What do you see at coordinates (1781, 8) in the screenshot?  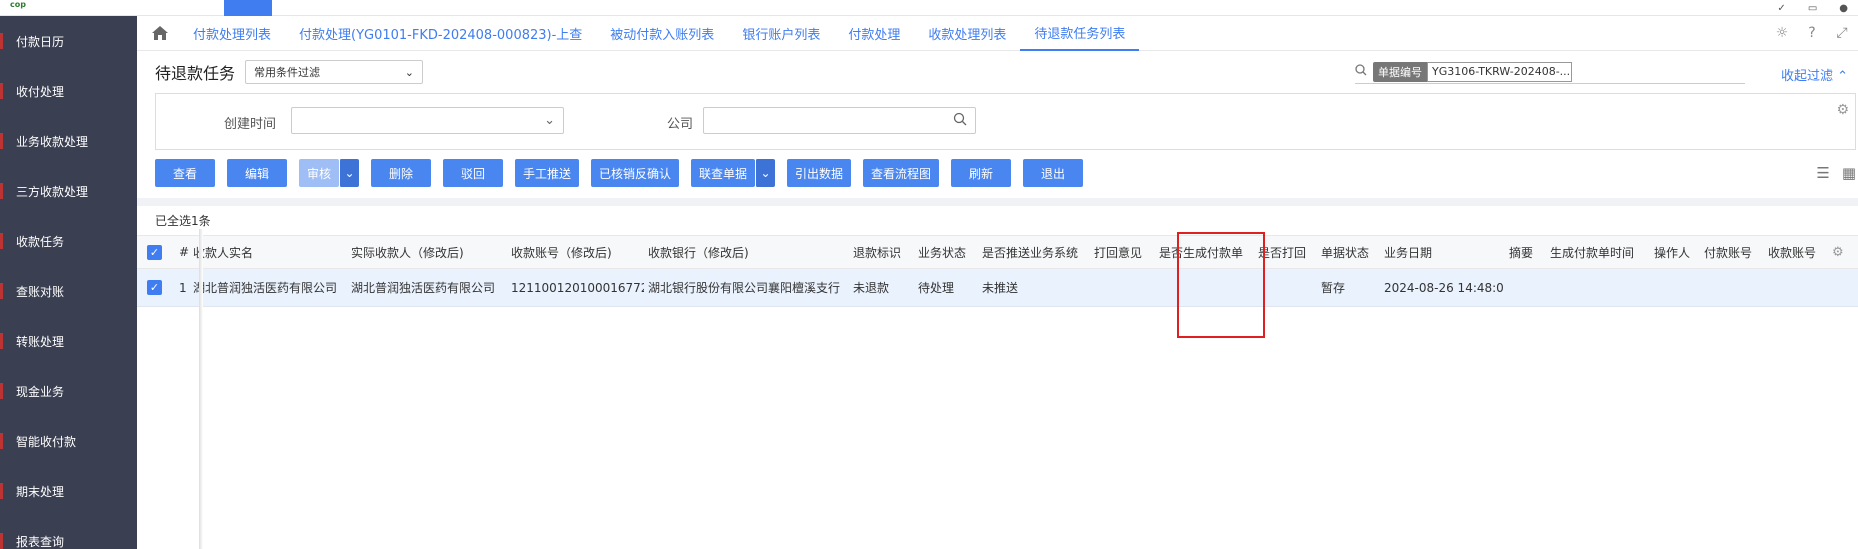 I see `notification-icon: ✓` at bounding box center [1781, 8].